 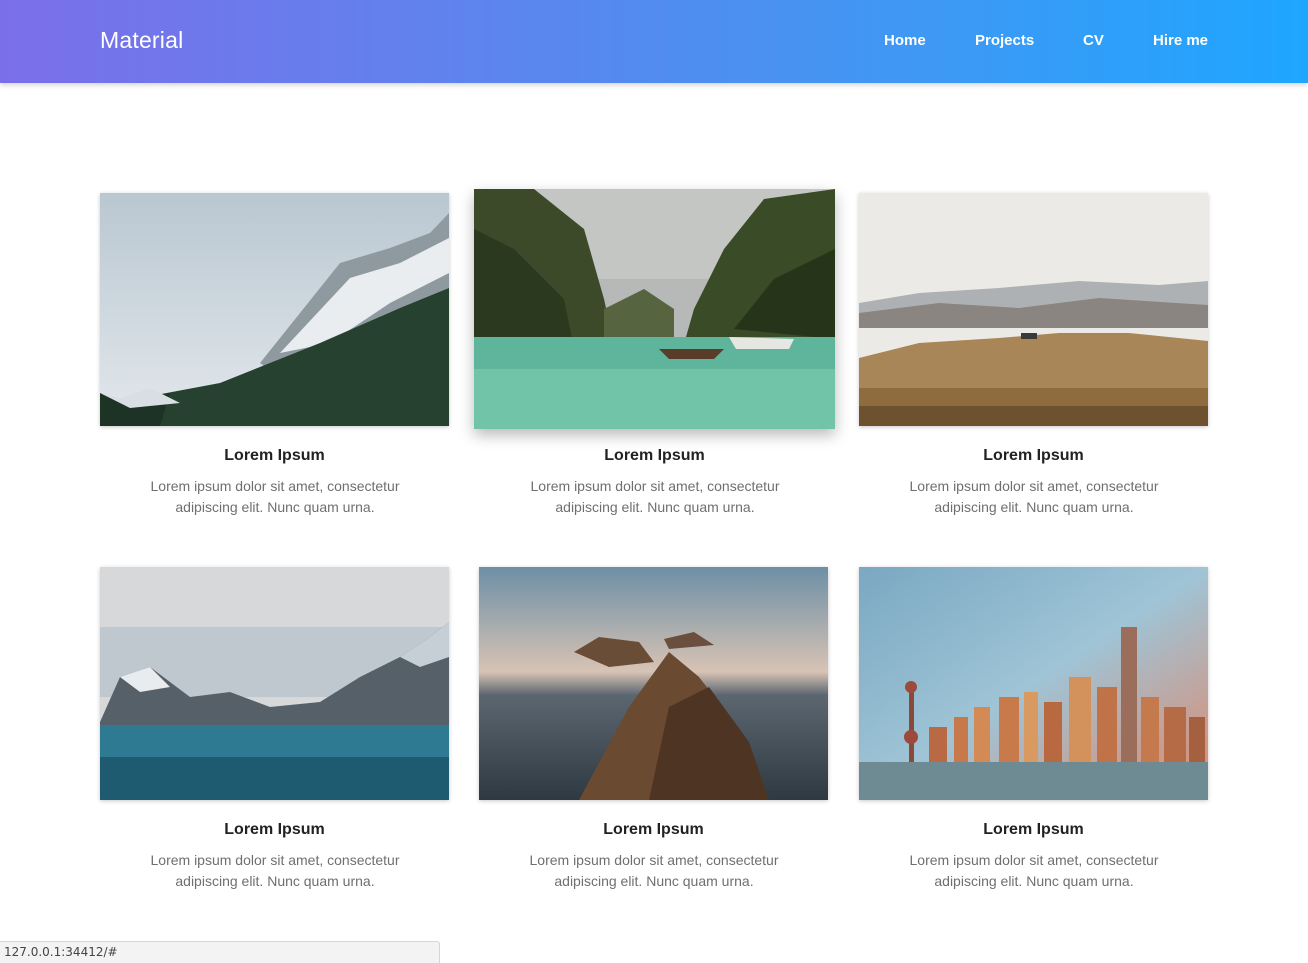 I want to click on lagoon-photo, so click(x=654, y=309).